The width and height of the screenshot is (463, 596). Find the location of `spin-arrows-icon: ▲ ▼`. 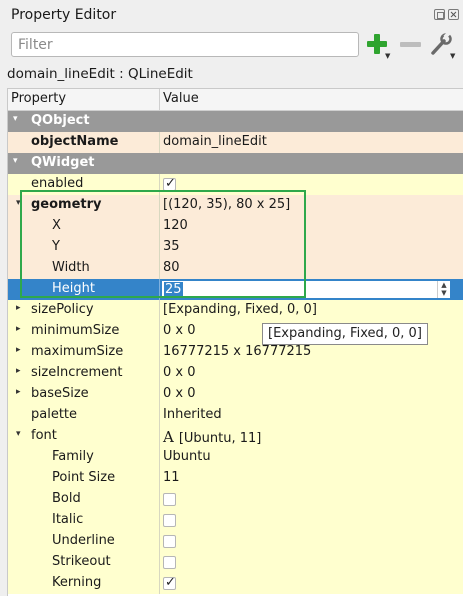

spin-arrows-icon: ▲ ▼ is located at coordinates (443, 289).